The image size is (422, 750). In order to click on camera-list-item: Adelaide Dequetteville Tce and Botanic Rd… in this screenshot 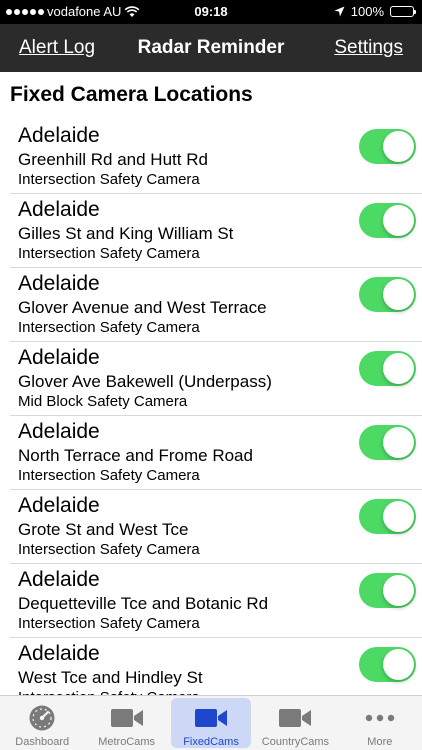, I will do `click(216, 601)`.